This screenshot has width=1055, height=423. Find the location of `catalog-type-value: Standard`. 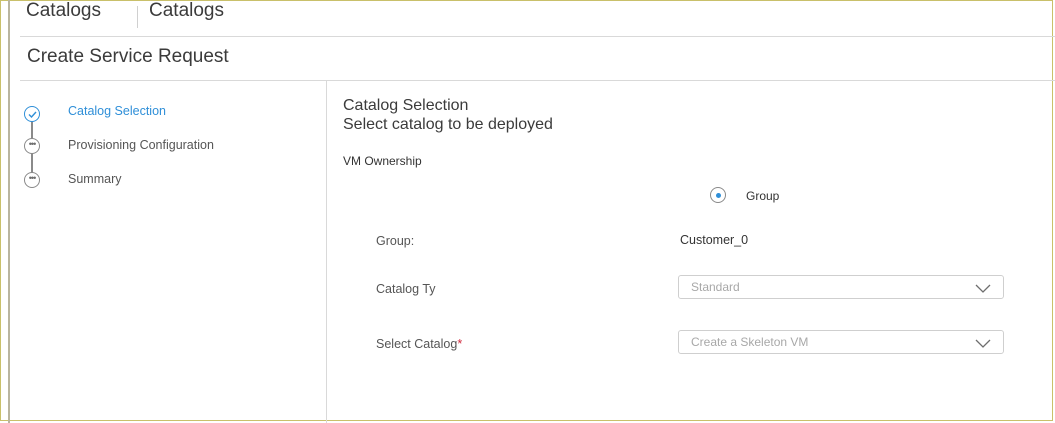

catalog-type-value: Standard is located at coordinates (715, 287).